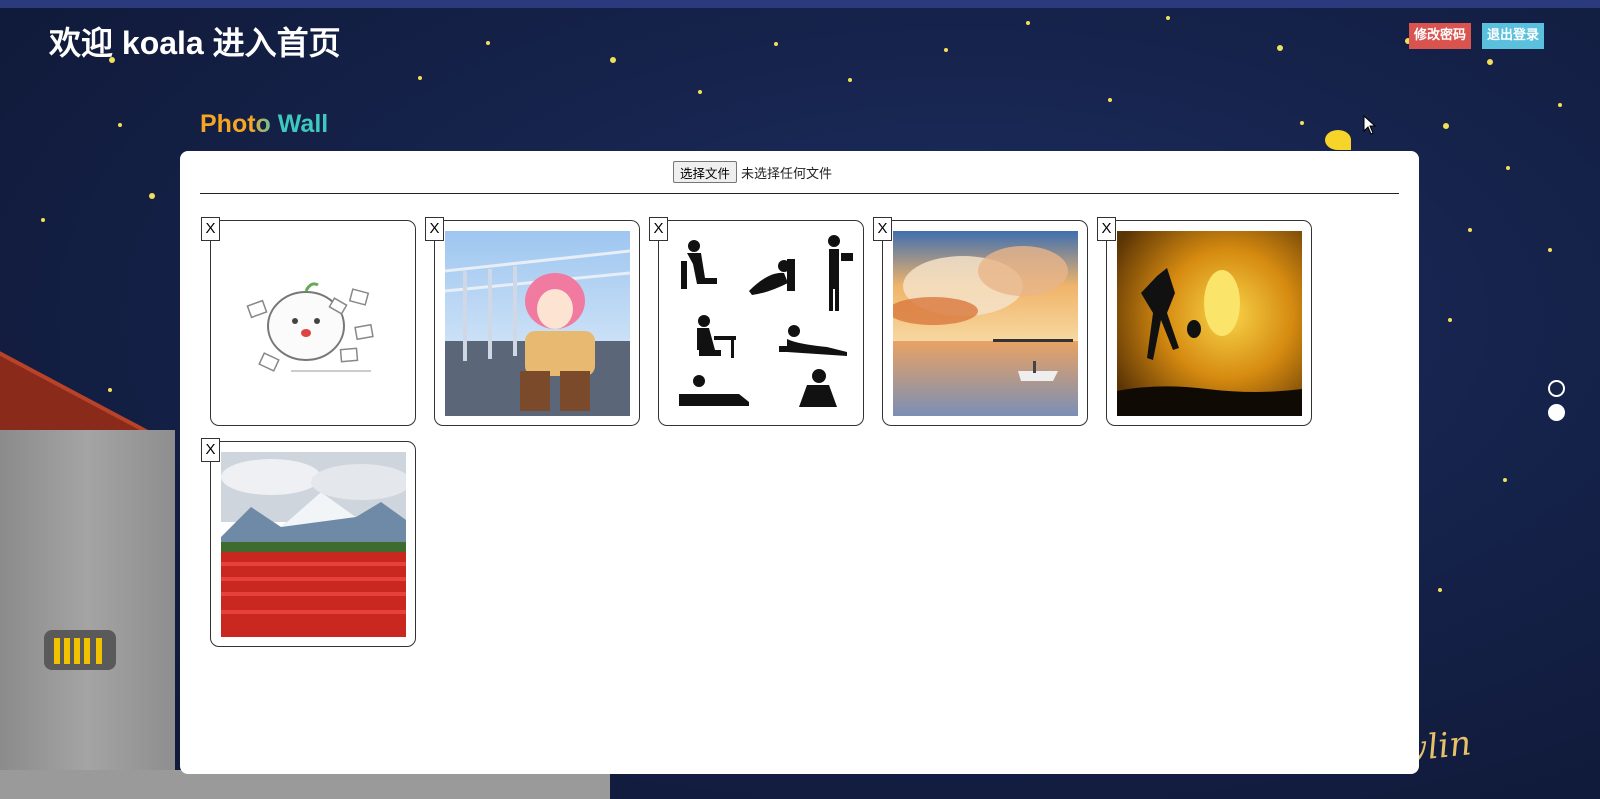  What do you see at coordinates (87, 614) in the screenshot?
I see `house-wall-decoration` at bounding box center [87, 614].